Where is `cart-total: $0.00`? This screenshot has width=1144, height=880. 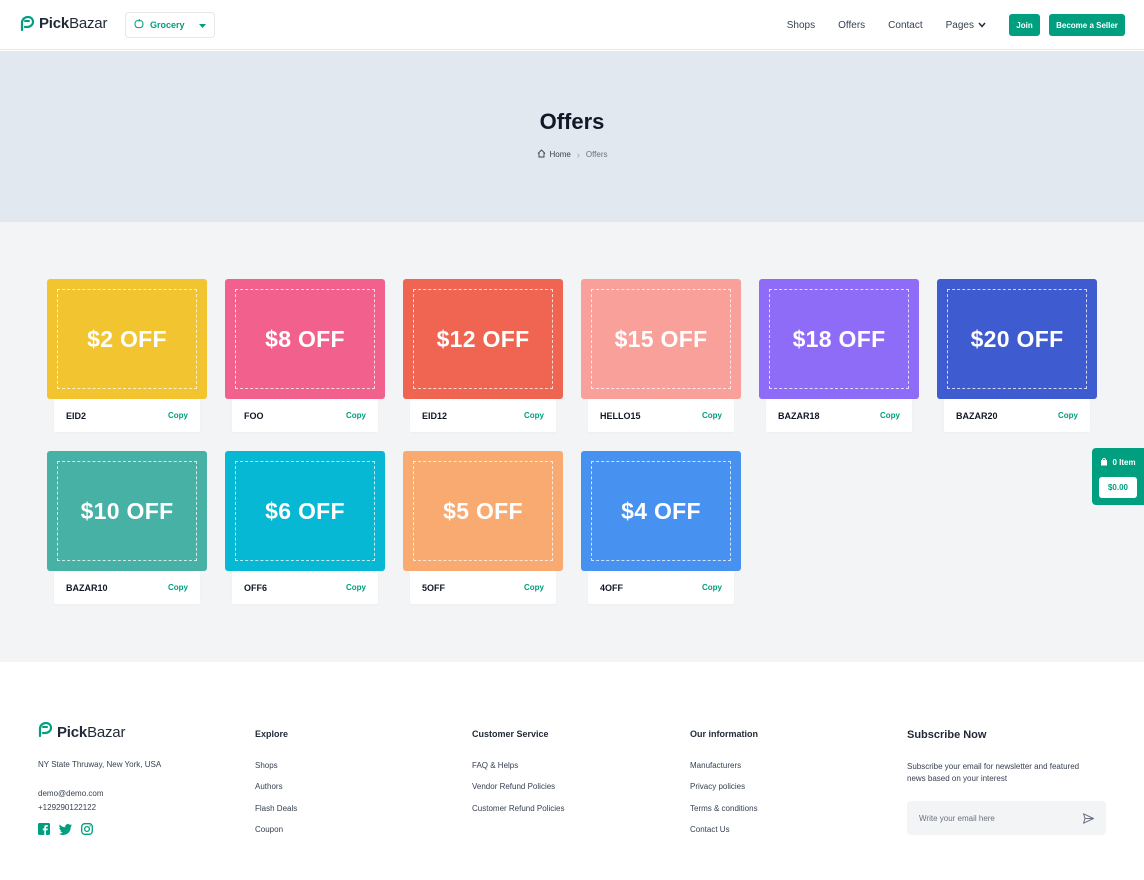
cart-total: $0.00 is located at coordinates (1118, 487).